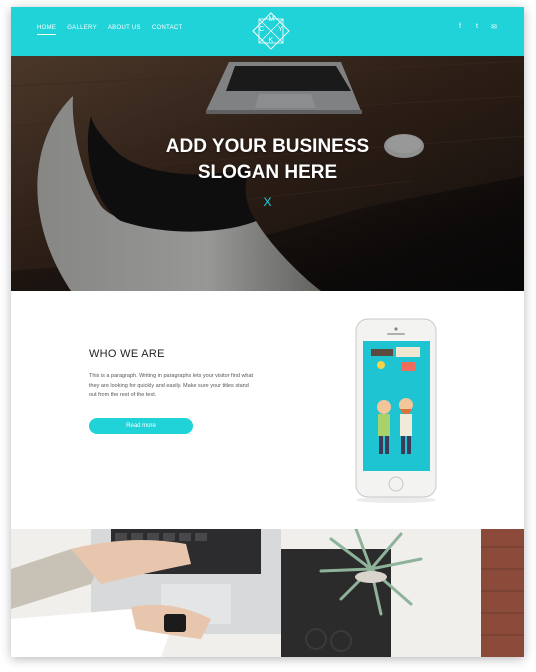 The width and height of the screenshot is (536, 672). What do you see at coordinates (494, 28) in the screenshot?
I see `mail-icon: ✉` at bounding box center [494, 28].